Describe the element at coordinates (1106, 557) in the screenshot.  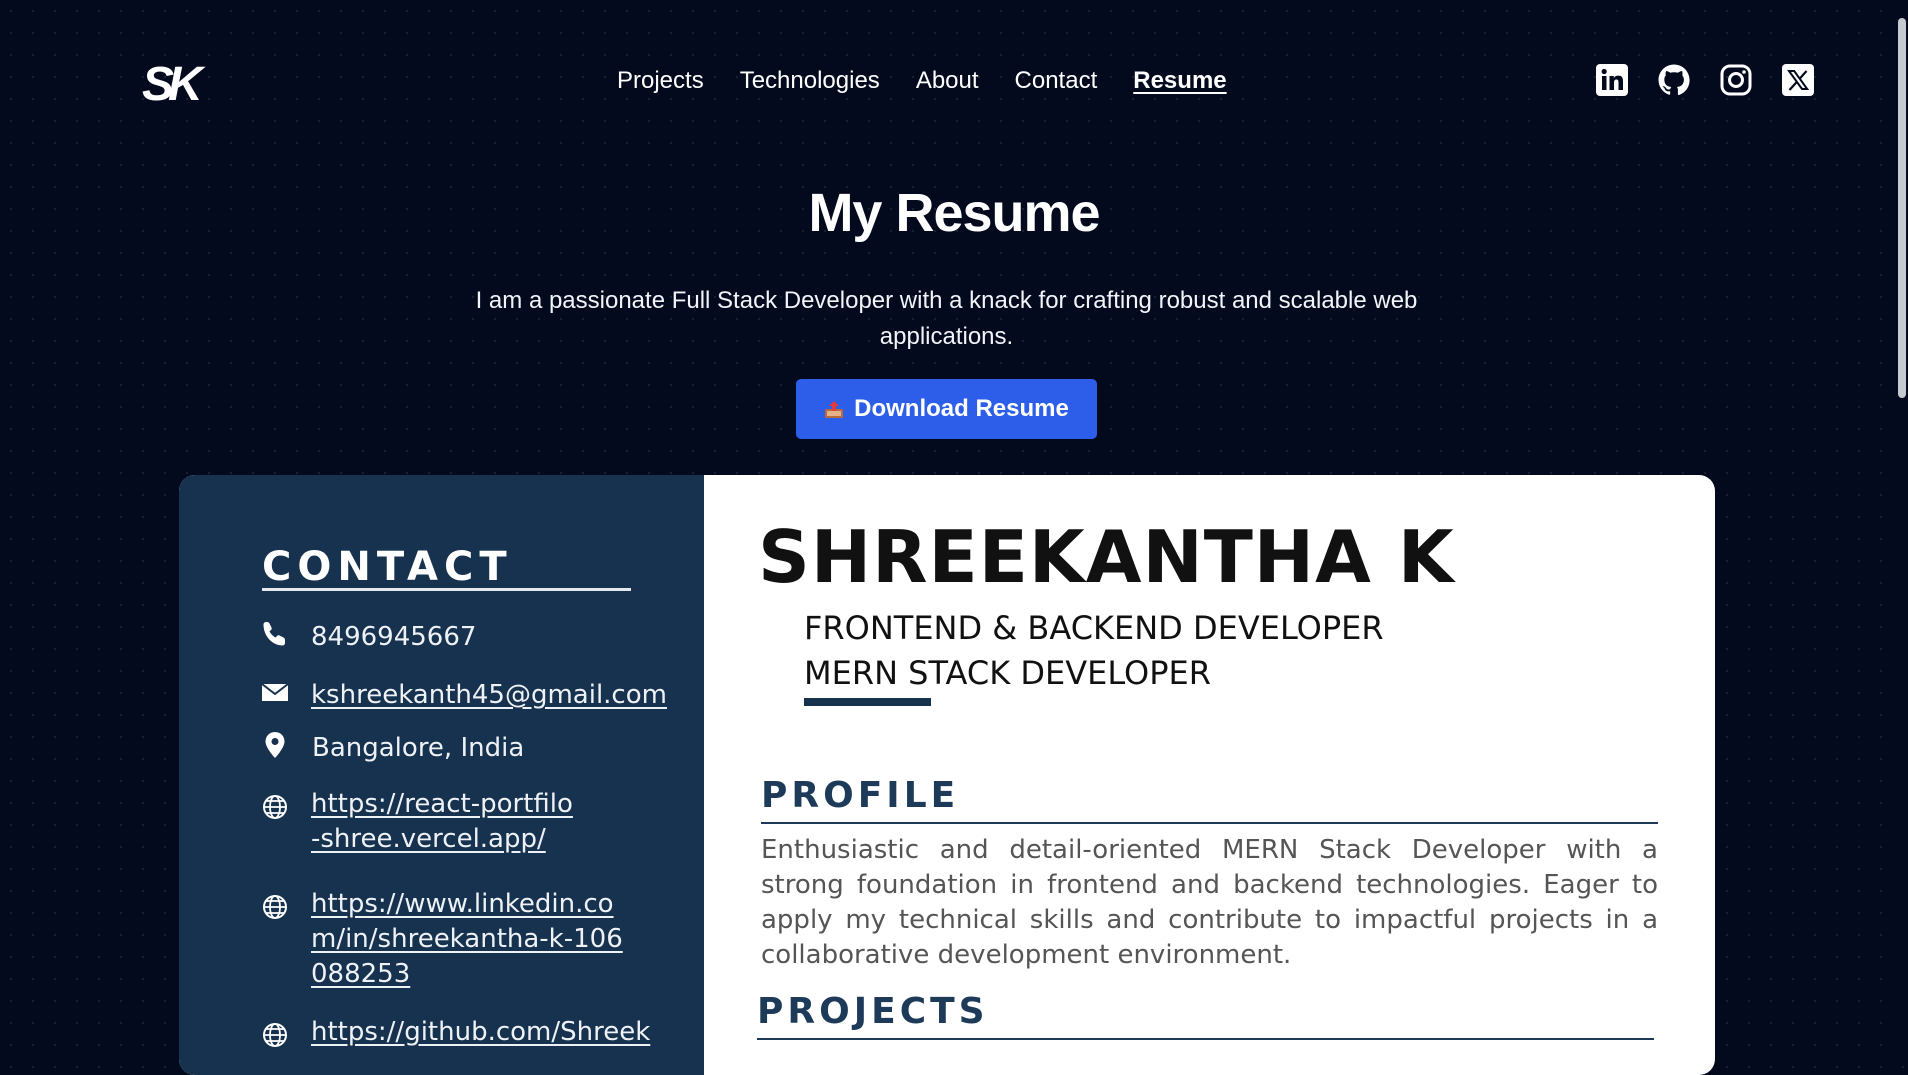
I see `resume-name: SHREEKANTHA K` at that location.